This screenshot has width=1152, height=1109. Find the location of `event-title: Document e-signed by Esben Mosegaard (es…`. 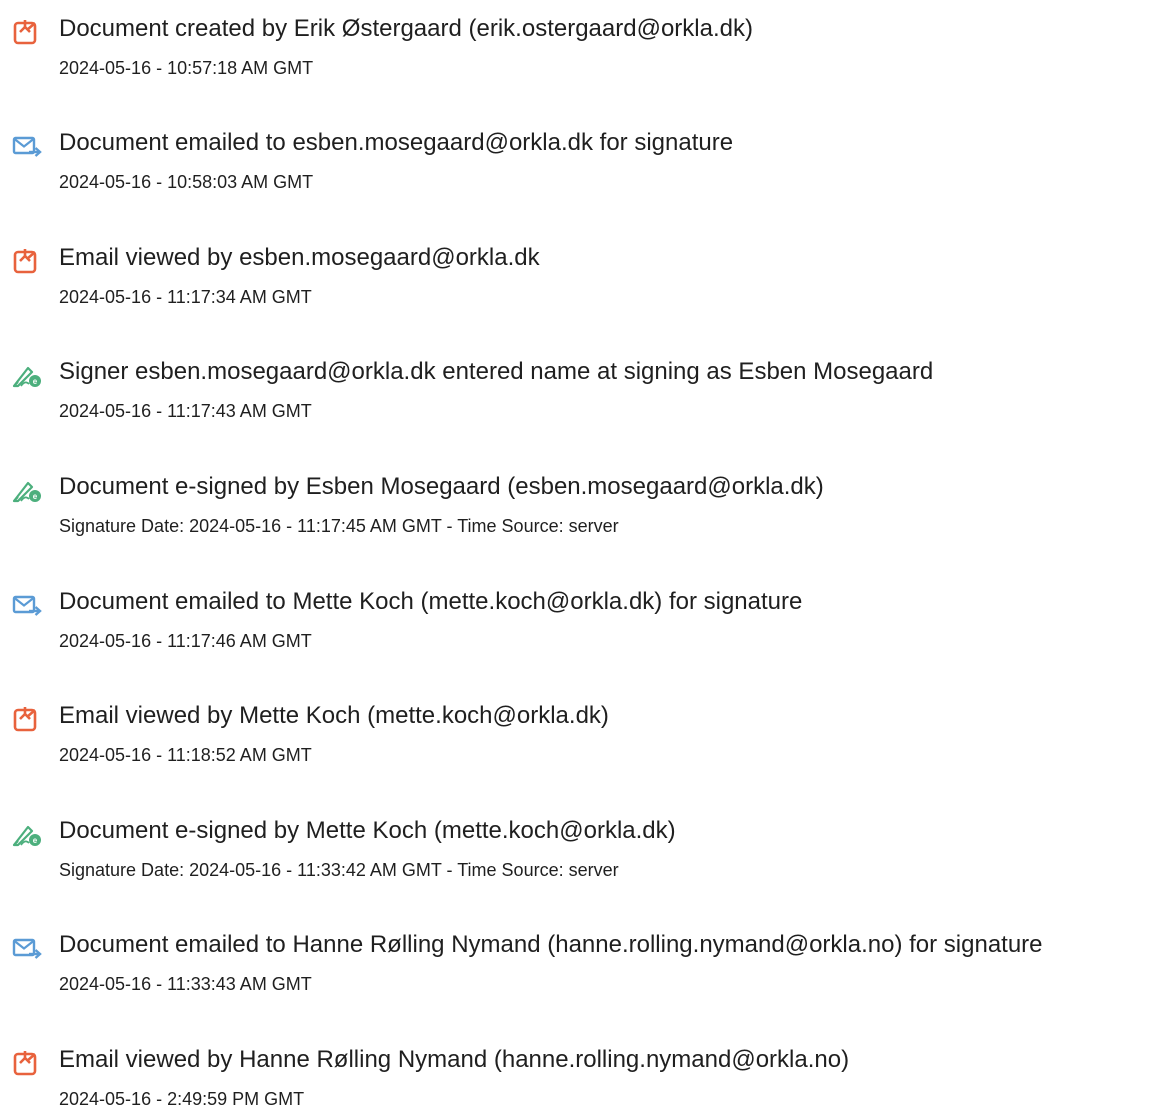

event-title: Document e-signed by Esben Mosegaard (es… is located at coordinates (441, 486).